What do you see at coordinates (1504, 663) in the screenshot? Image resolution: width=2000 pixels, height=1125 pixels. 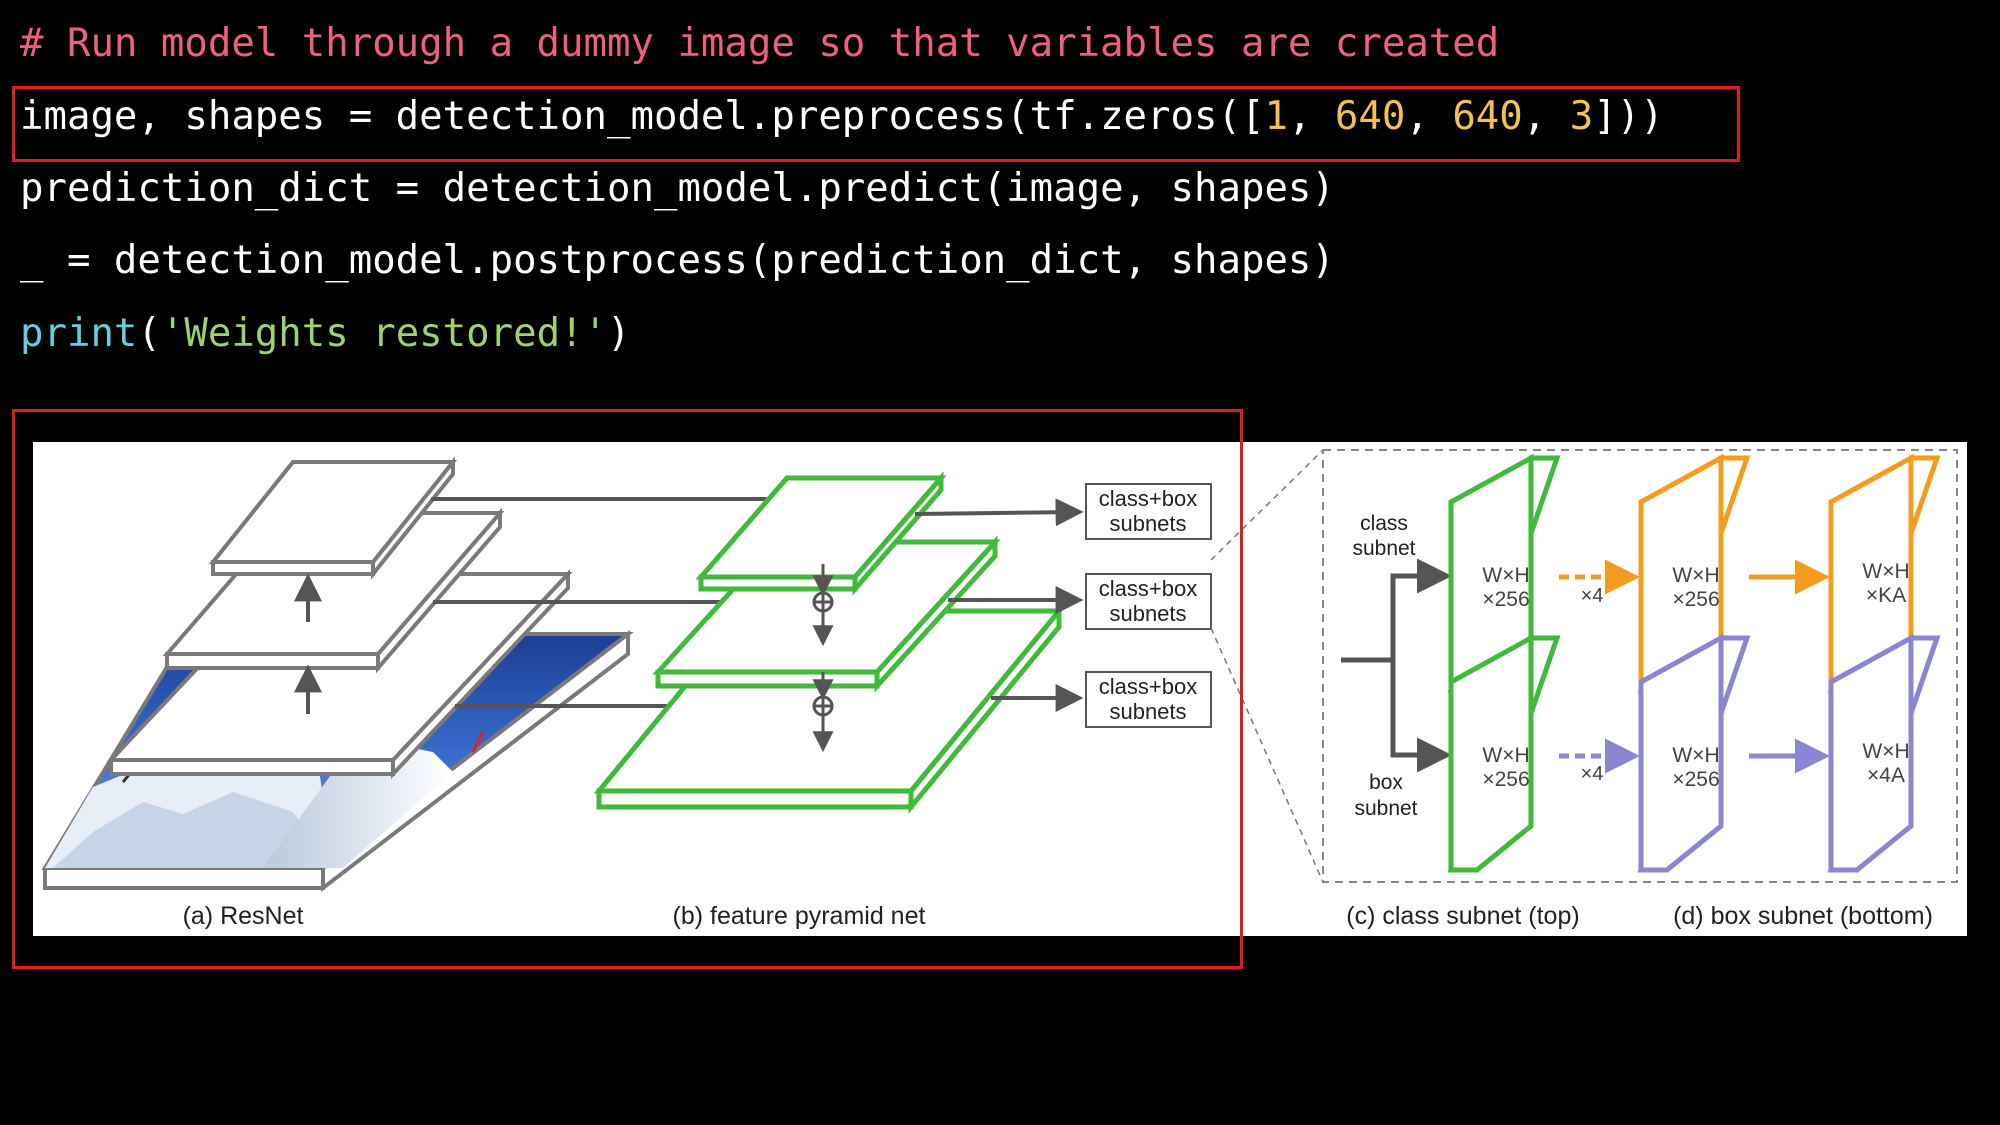 I see `green-feature-blocks` at bounding box center [1504, 663].